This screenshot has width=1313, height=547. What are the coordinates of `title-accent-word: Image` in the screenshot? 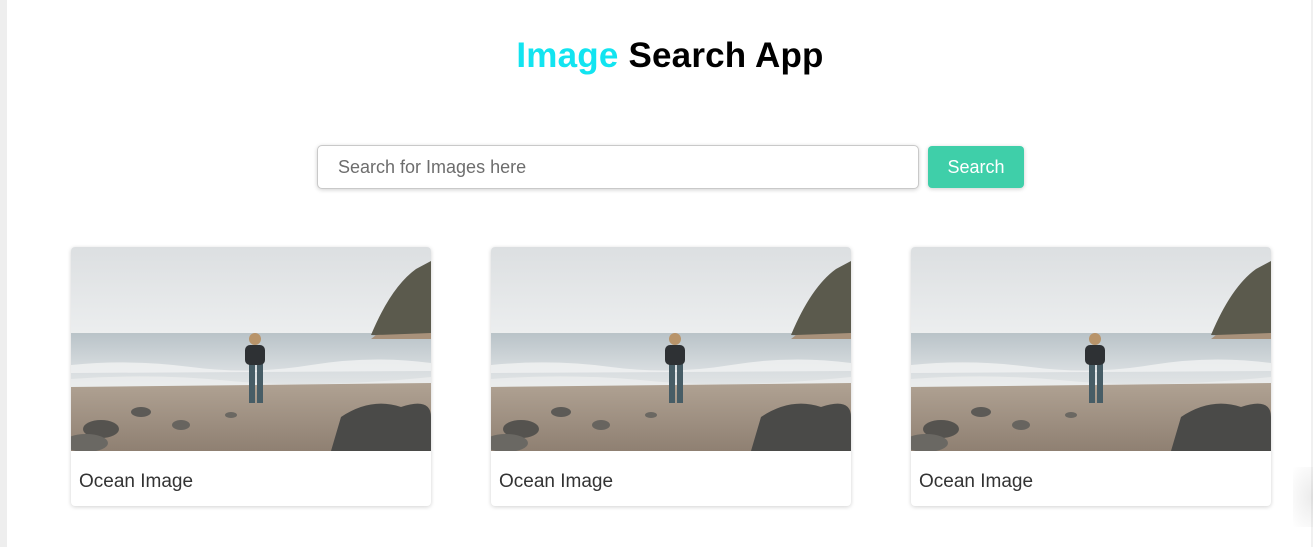 It's located at (567, 55).